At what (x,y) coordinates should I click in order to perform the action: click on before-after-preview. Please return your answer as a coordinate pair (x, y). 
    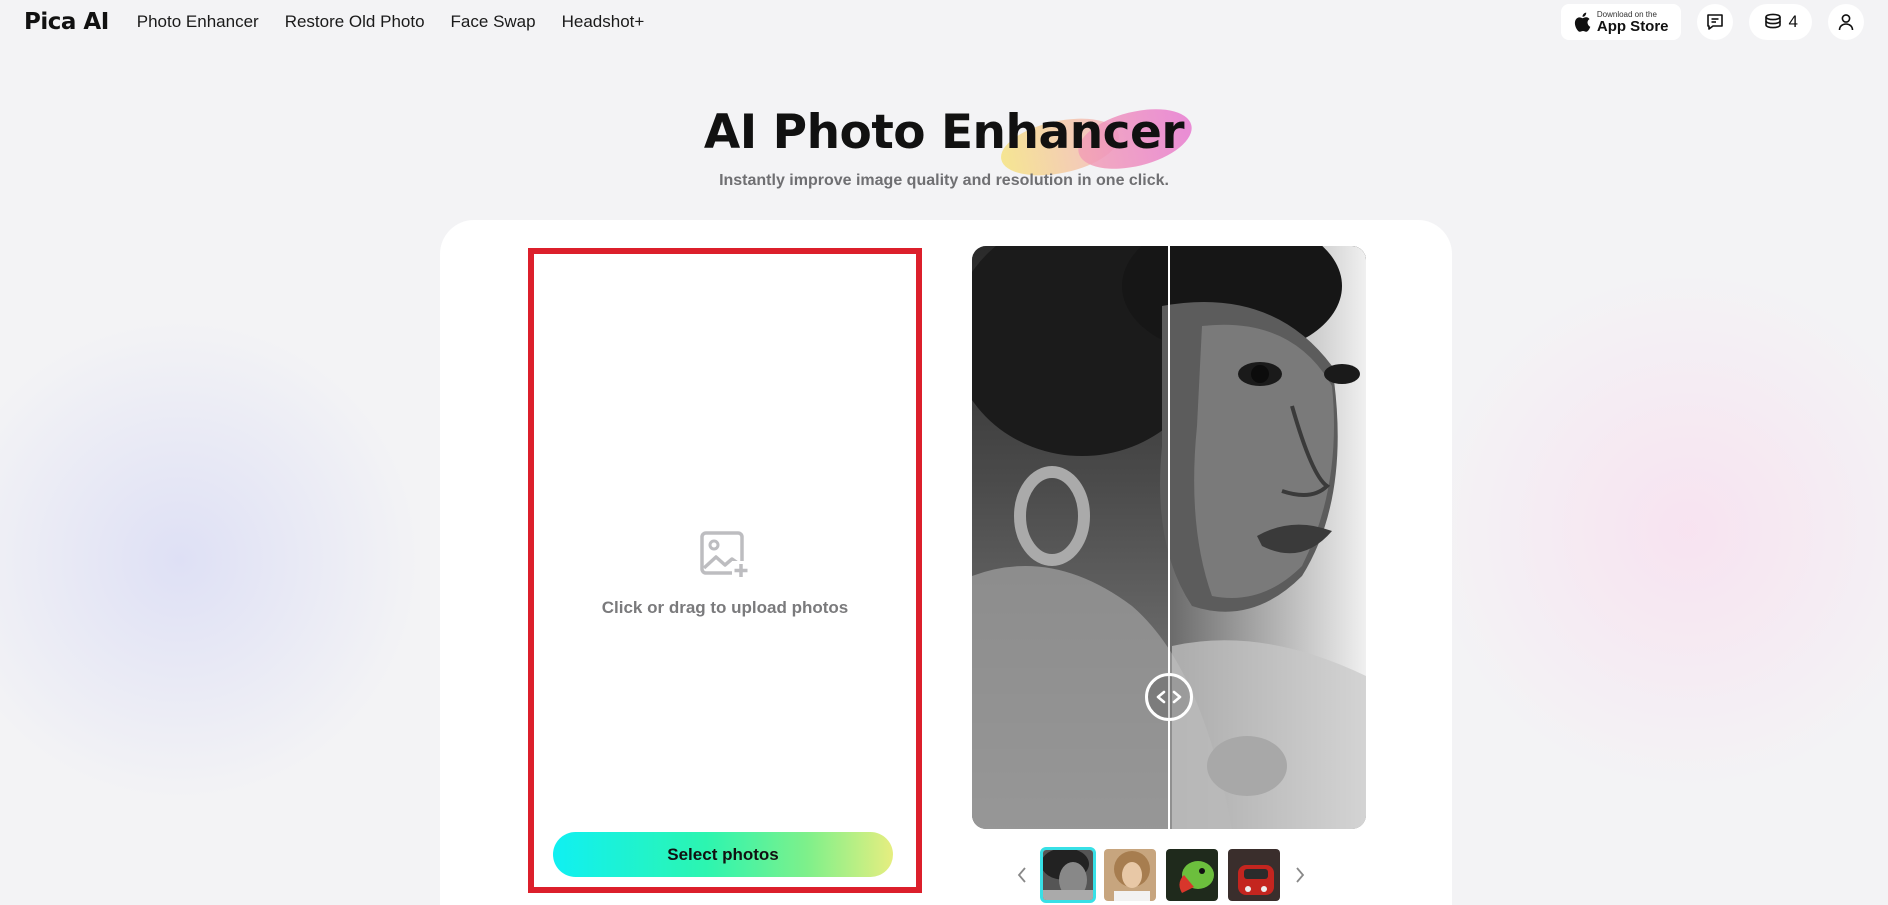
    Looking at the image, I should click on (1169, 537).